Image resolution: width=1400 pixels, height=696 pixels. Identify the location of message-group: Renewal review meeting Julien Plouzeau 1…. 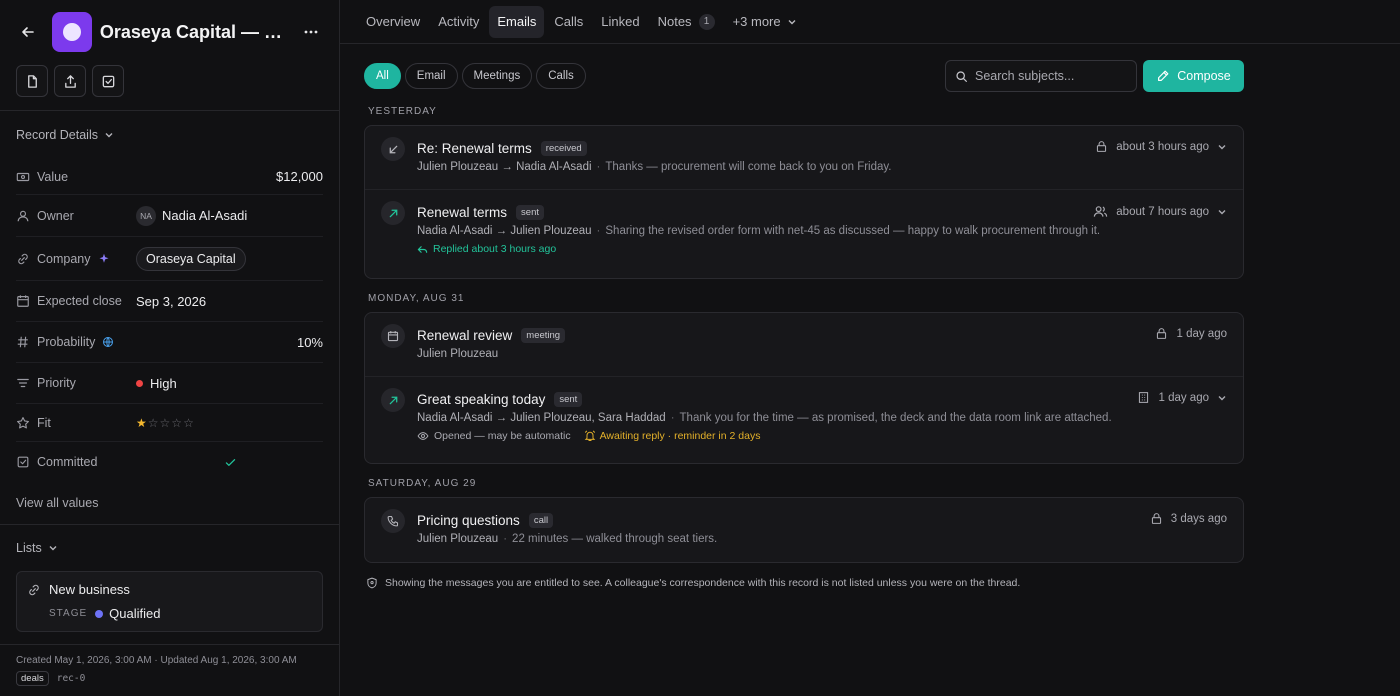
(804, 388).